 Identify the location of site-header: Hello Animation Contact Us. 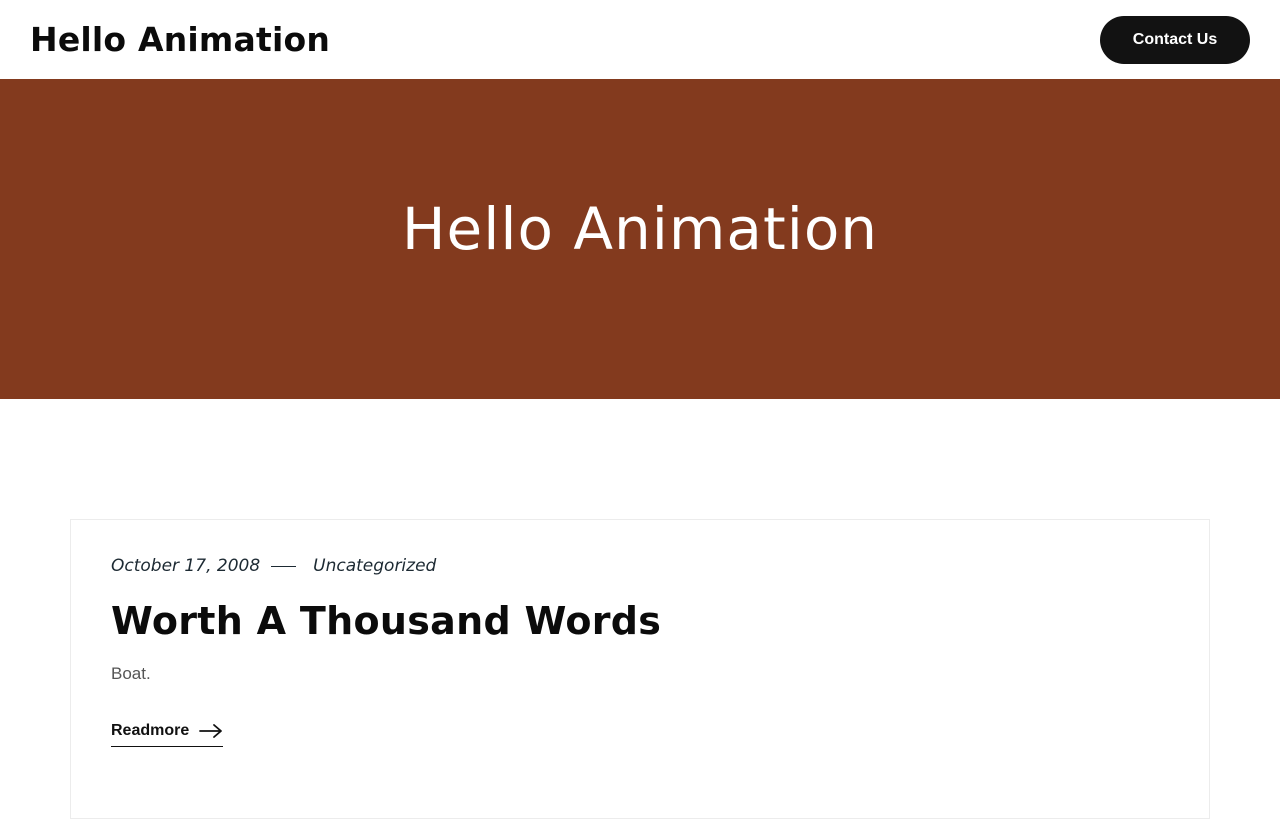
(640, 39).